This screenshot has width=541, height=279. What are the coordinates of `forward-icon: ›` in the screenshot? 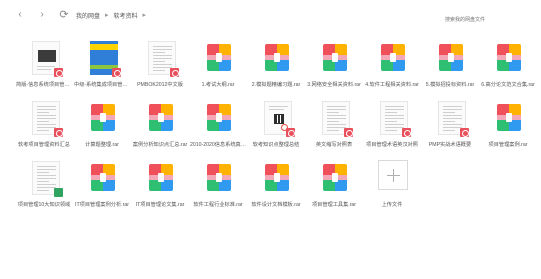 It's located at (42, 15).